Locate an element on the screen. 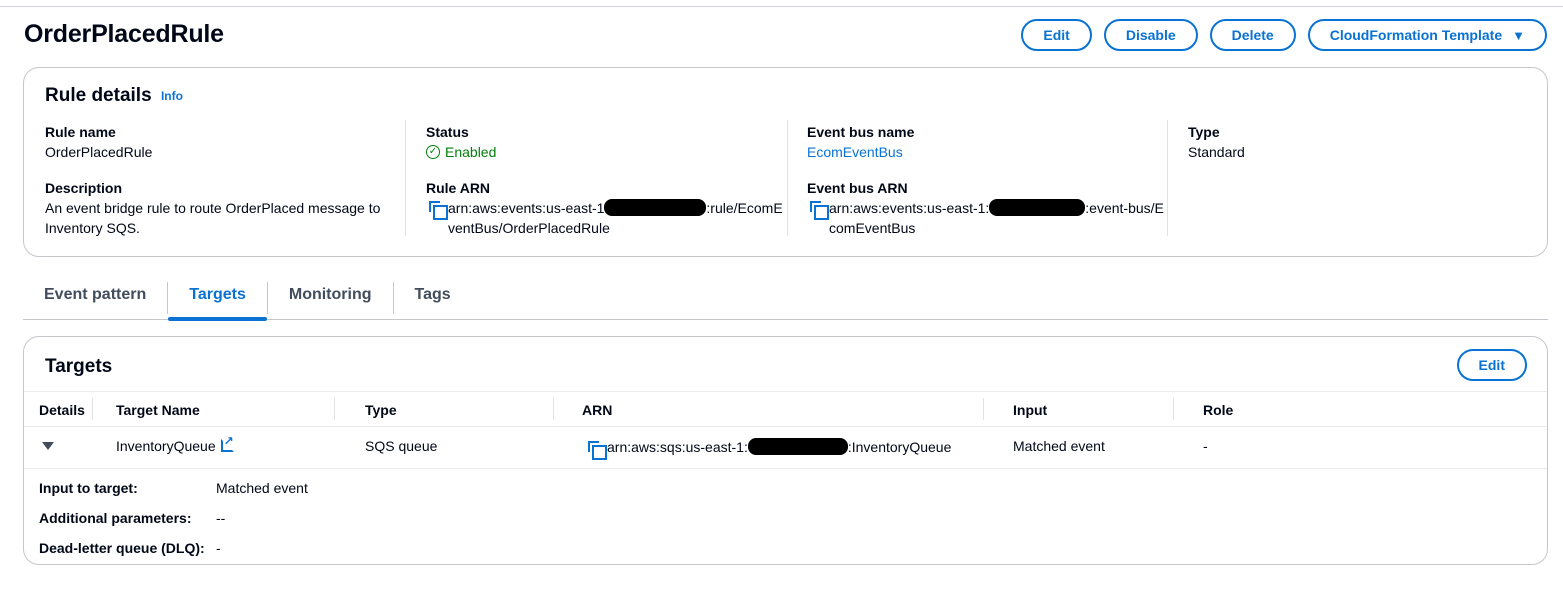 This screenshot has width=1563, height=602. target-arn-suffix: :InventoryQueue is located at coordinates (899, 447).